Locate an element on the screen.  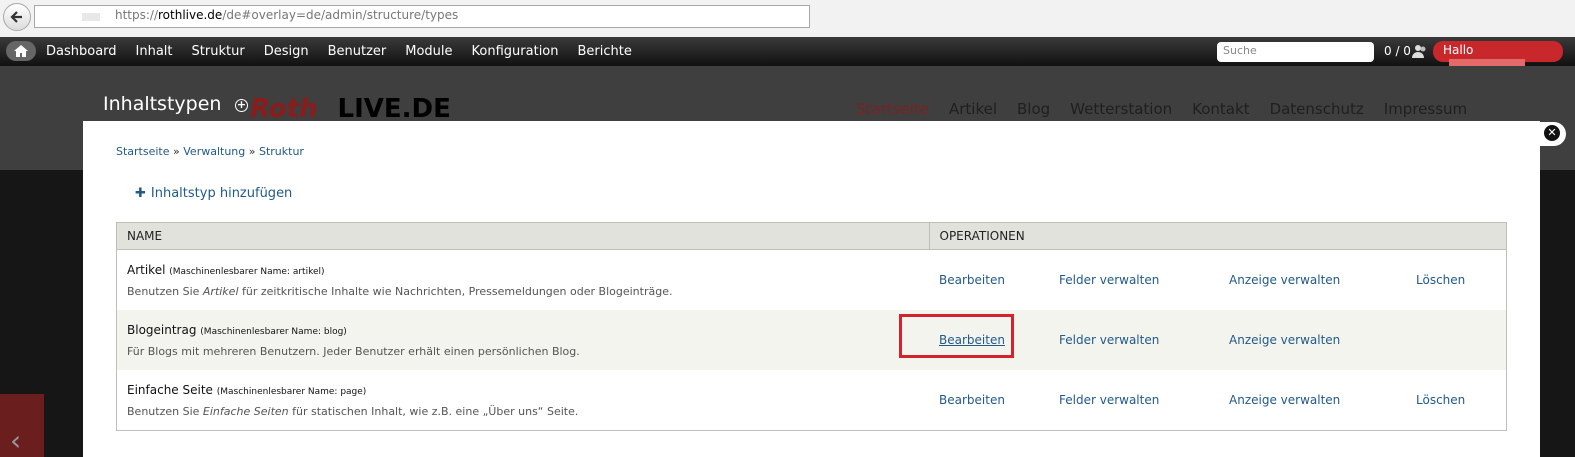
highlight-box is located at coordinates (956, 336).